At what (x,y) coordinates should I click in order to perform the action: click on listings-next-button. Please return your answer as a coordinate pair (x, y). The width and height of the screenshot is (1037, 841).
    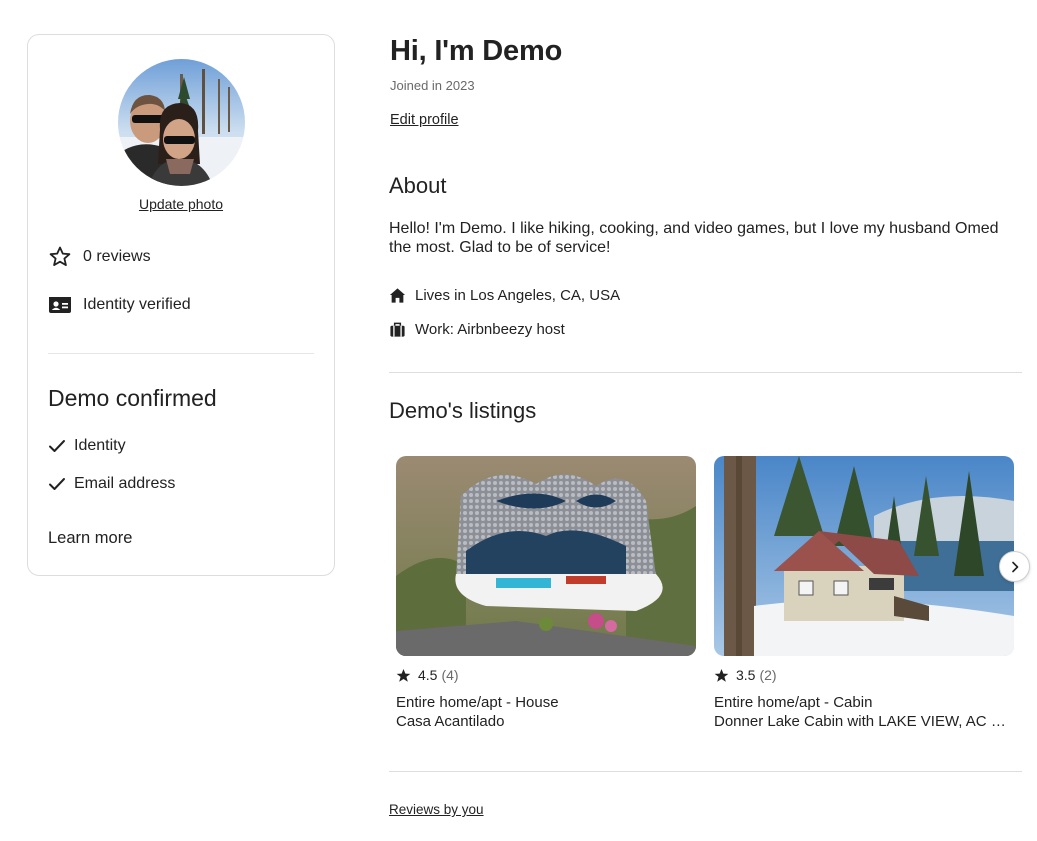
    Looking at the image, I should click on (1014, 566).